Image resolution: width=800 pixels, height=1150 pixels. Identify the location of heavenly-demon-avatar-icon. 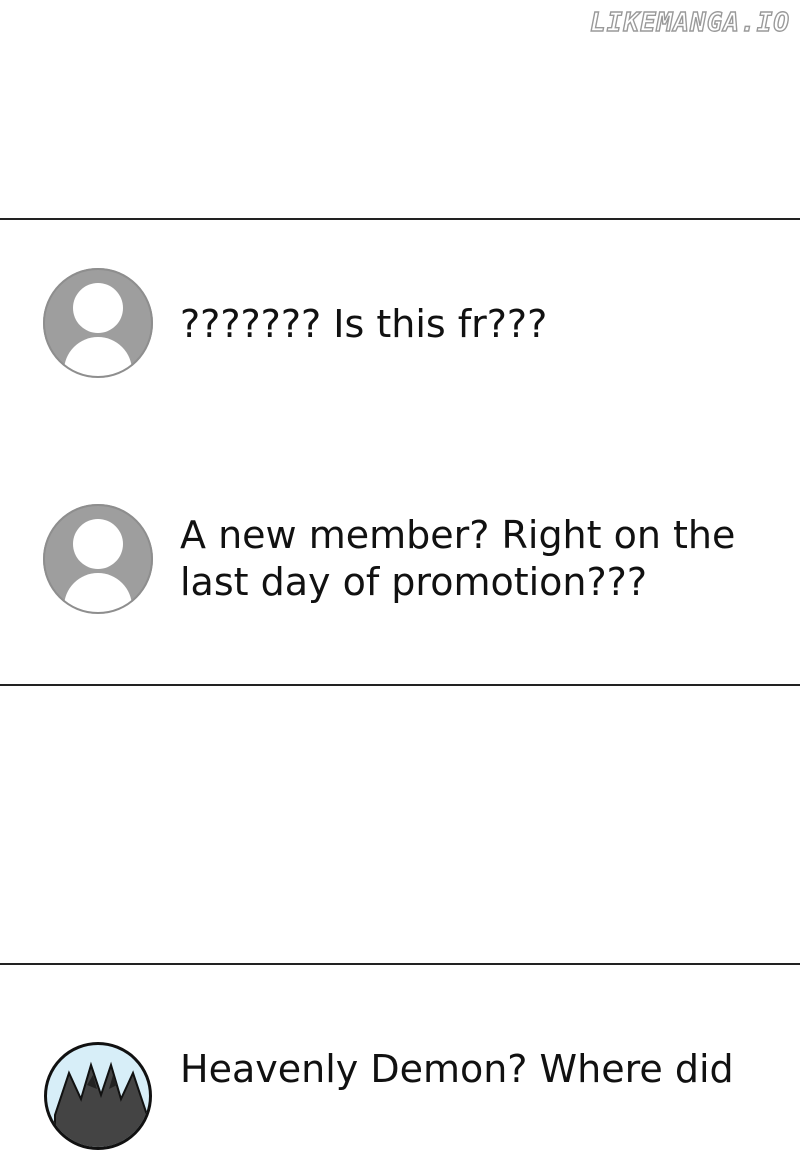
(98, 1096).